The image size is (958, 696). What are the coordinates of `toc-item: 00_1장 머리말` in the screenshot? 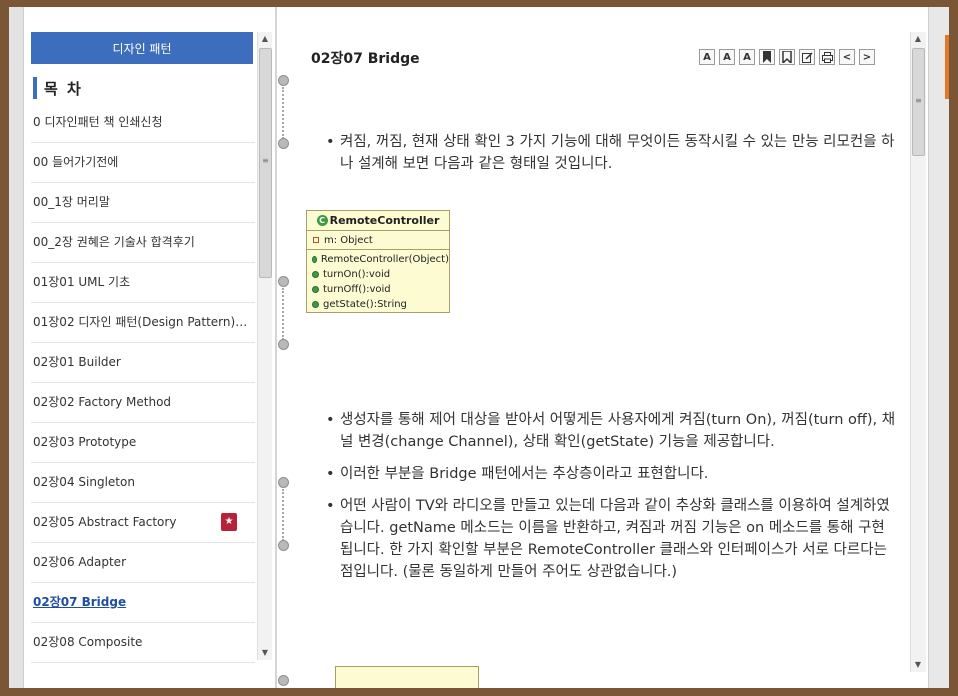 It's located at (143, 203).